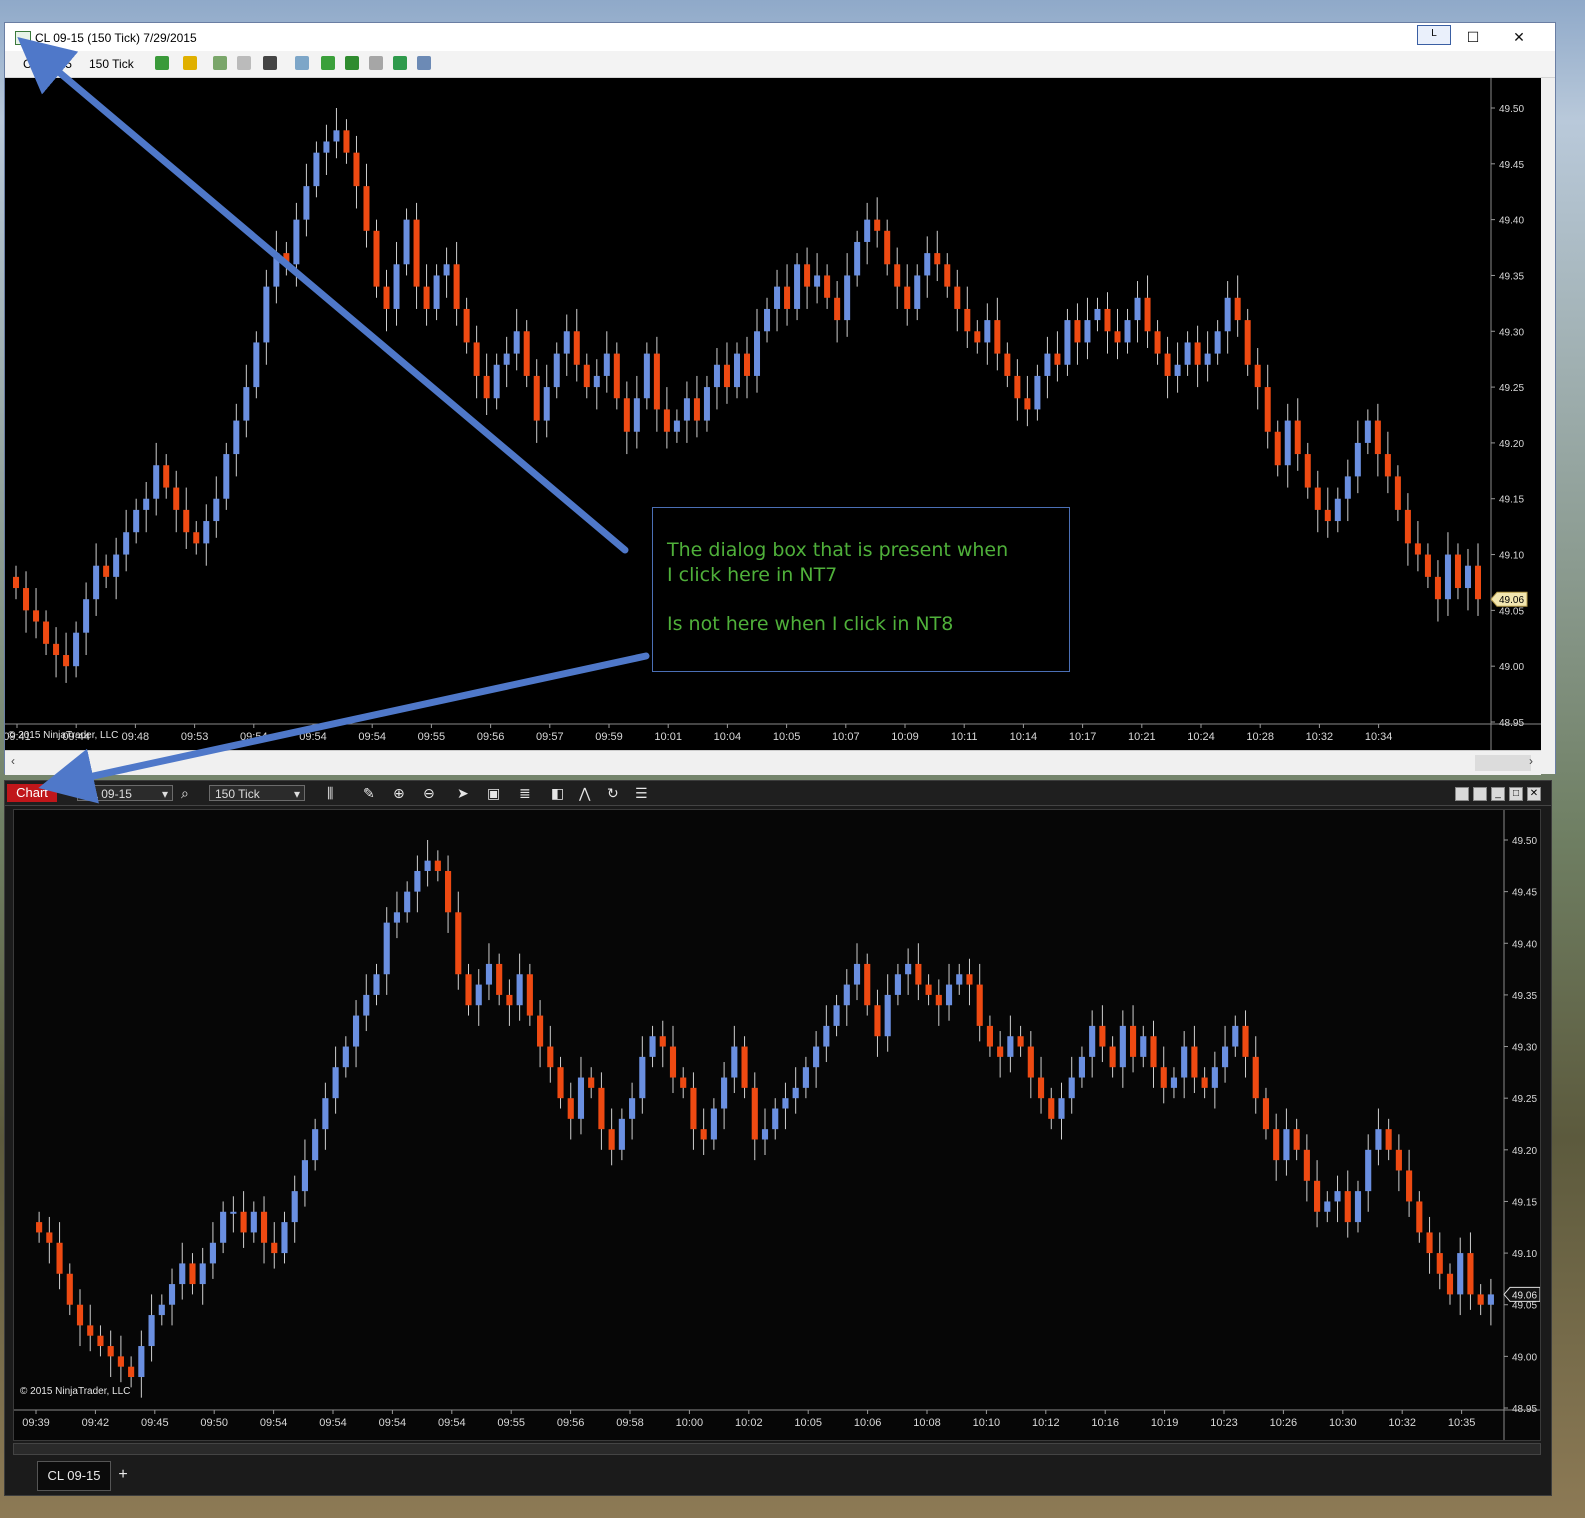 This screenshot has width=1585, height=1518. Describe the element at coordinates (493, 793) in the screenshot. I see `data-box-icon: ▣` at that location.